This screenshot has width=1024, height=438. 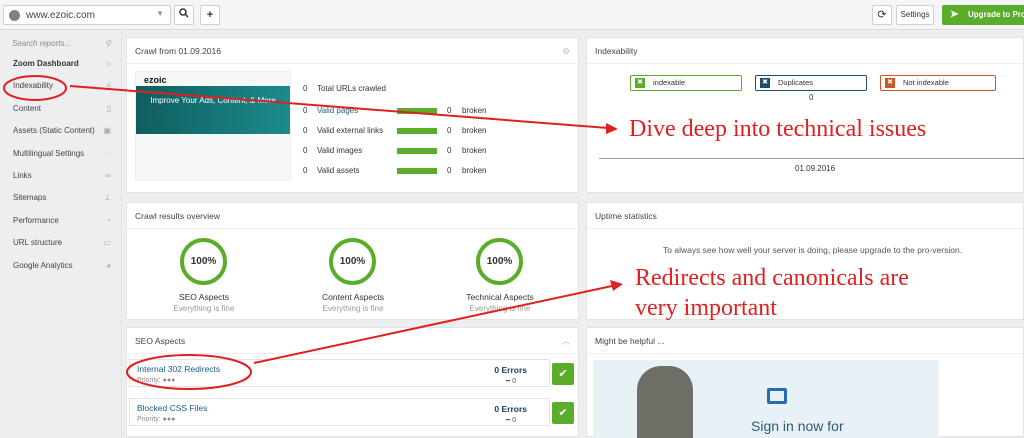 I want to click on highlight-circle-302-redirects, so click(x=189, y=372).